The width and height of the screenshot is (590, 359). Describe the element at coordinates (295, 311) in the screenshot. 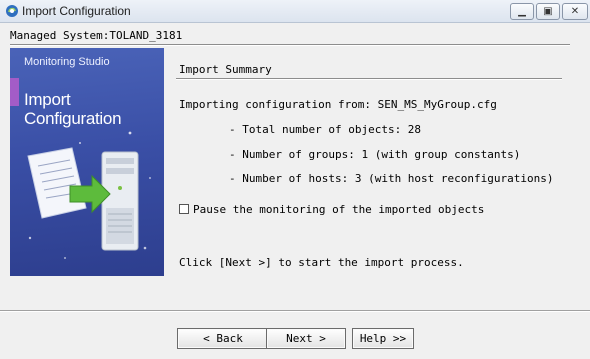

I see `footer-divider` at that location.